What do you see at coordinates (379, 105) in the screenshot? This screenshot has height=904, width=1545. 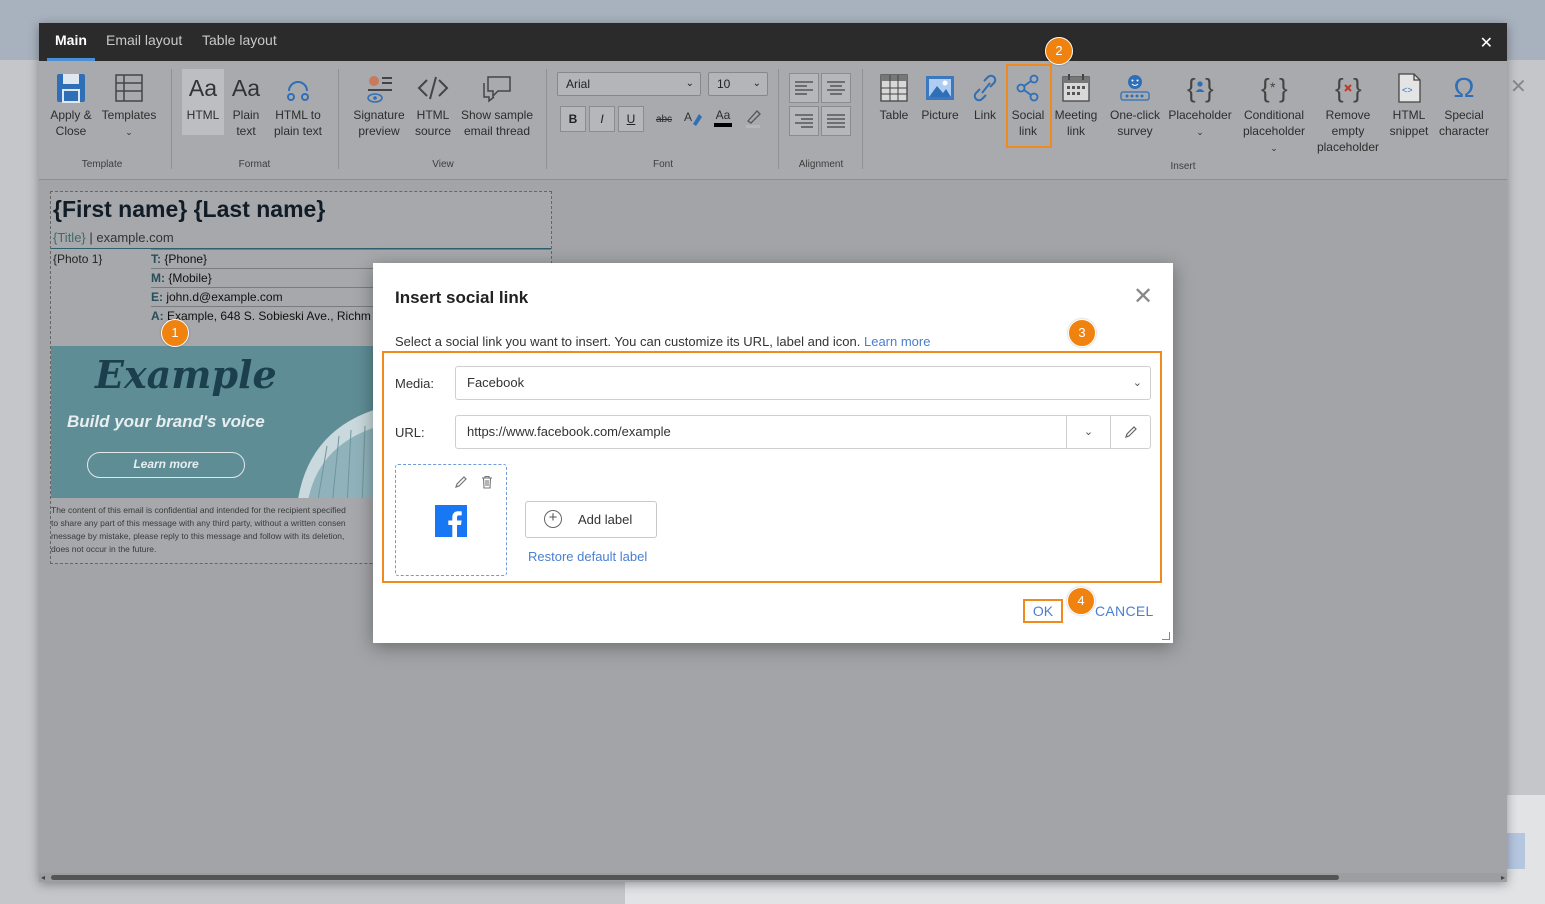 I see `signature-preview-button: Signature preview` at bounding box center [379, 105].